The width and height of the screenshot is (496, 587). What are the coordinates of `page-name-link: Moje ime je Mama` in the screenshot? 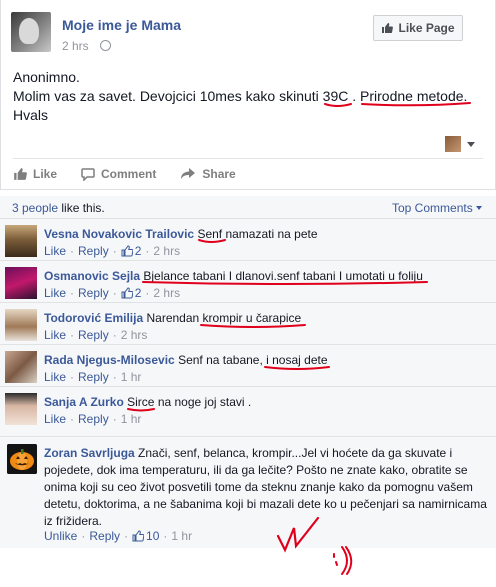 It's located at (121, 25).